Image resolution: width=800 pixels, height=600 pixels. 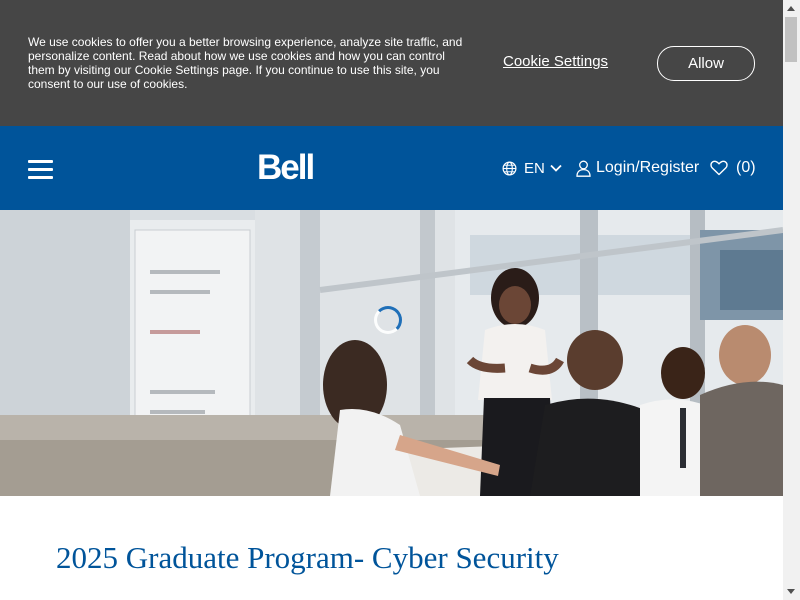 I want to click on scroll-down-arrow-icon, so click(x=791, y=591).